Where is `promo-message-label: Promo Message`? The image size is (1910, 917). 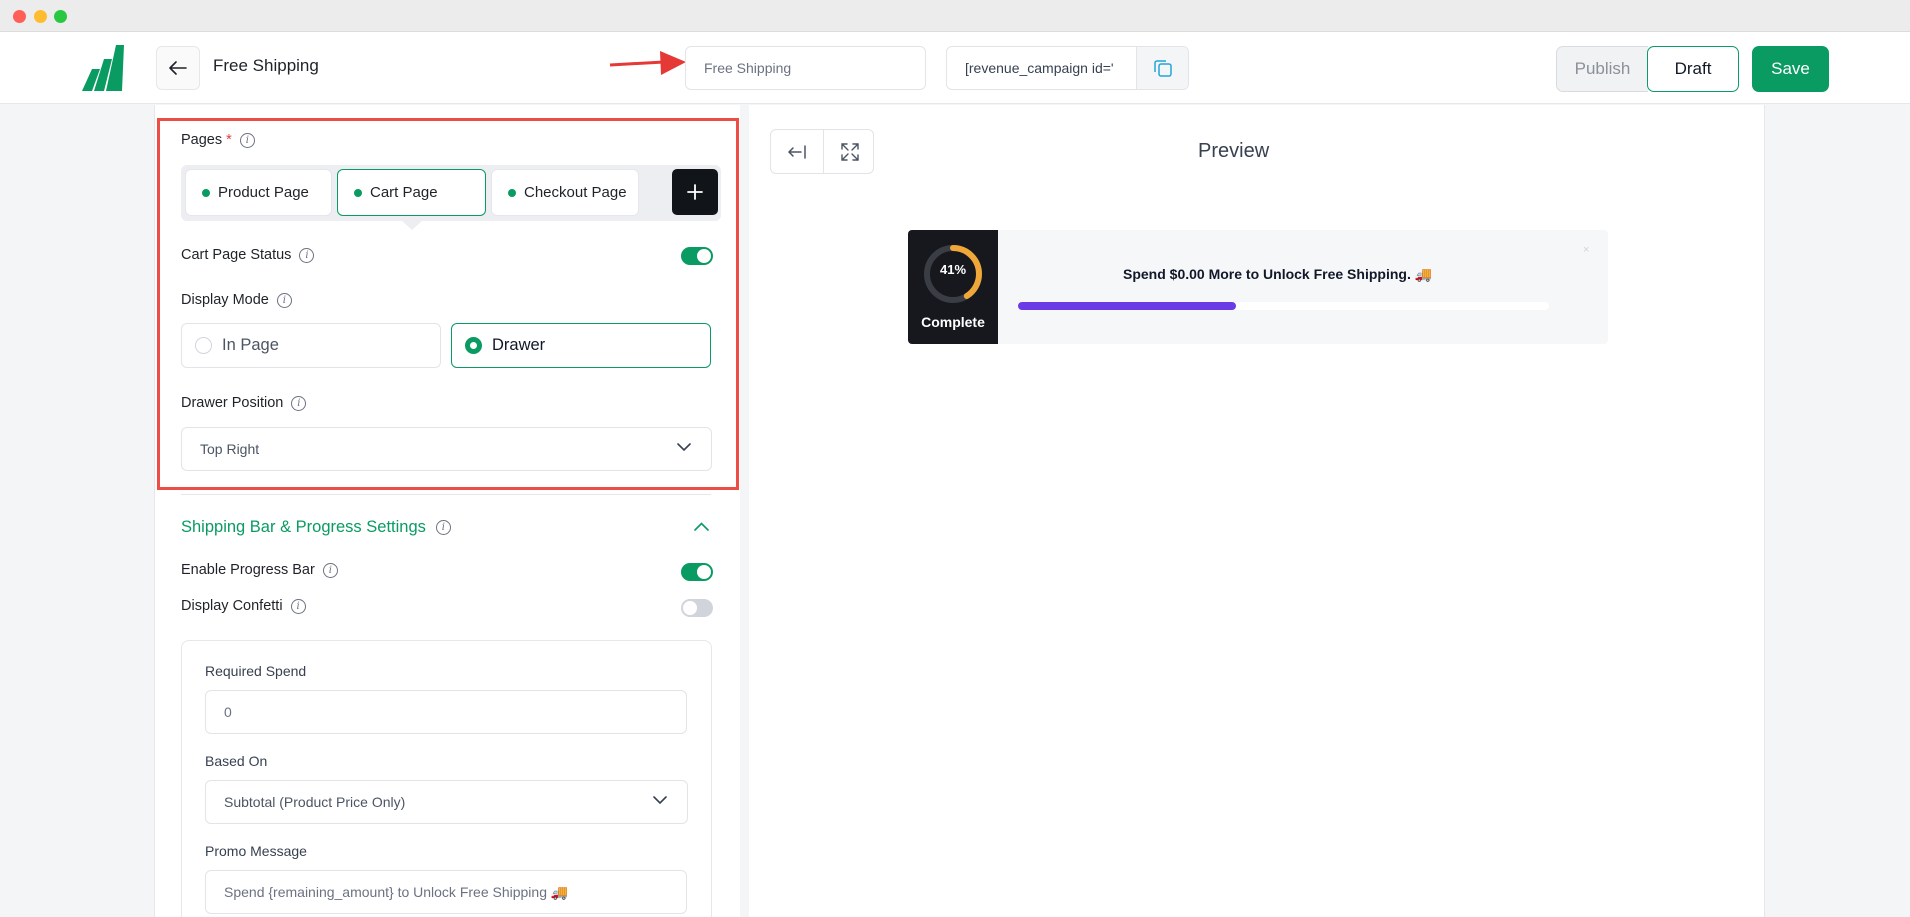 promo-message-label: Promo Message is located at coordinates (256, 851).